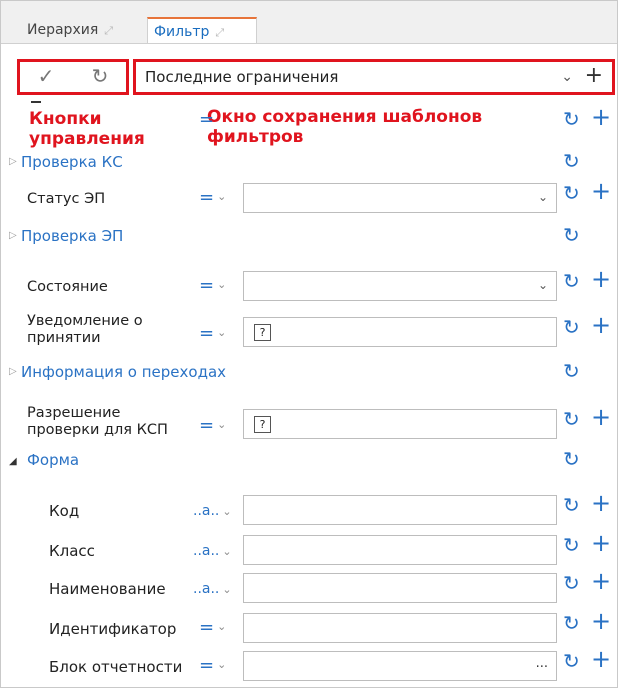  I want to click on tab-hierarchy: Иерархия ⤢, so click(81, 30).